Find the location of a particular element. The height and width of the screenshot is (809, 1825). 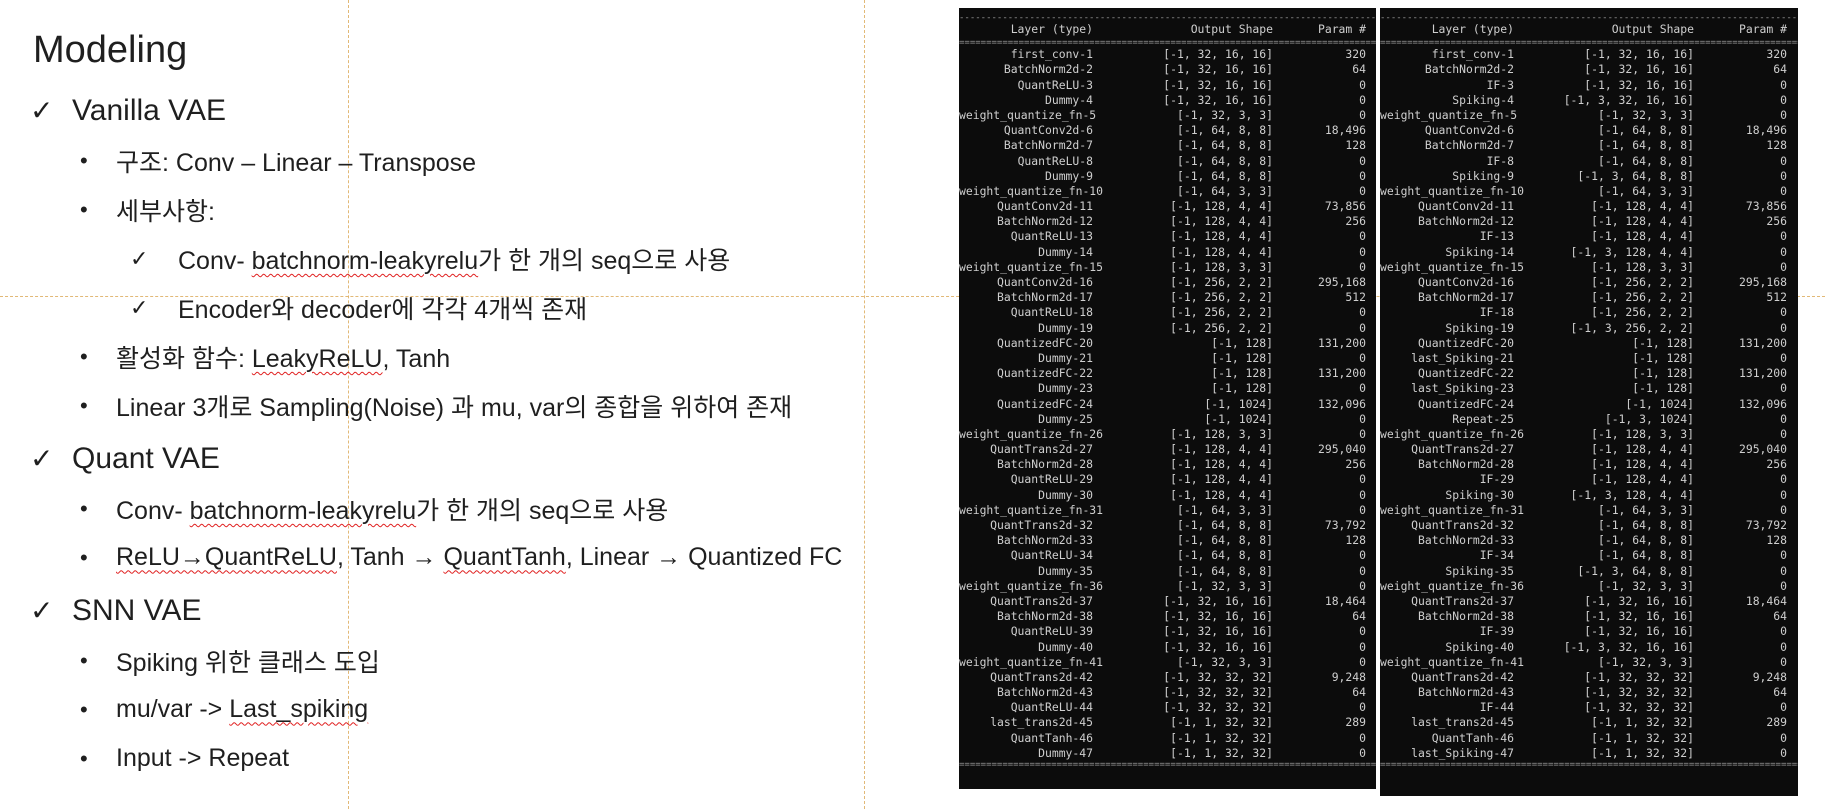

shape-cell: [-1, 3, 32, 16, 16] is located at coordinates (1628, 99).